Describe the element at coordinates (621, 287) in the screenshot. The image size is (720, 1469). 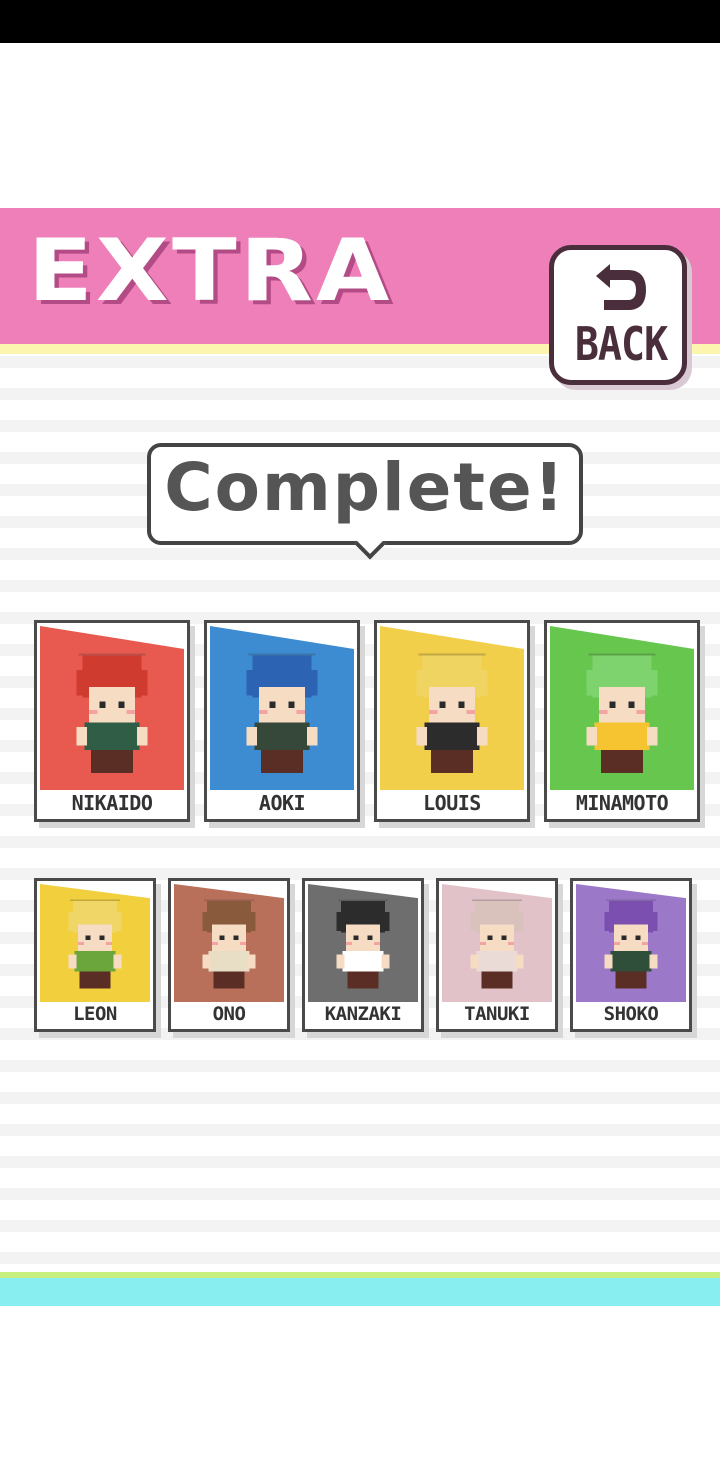
I see `return-arrow-icon` at that location.